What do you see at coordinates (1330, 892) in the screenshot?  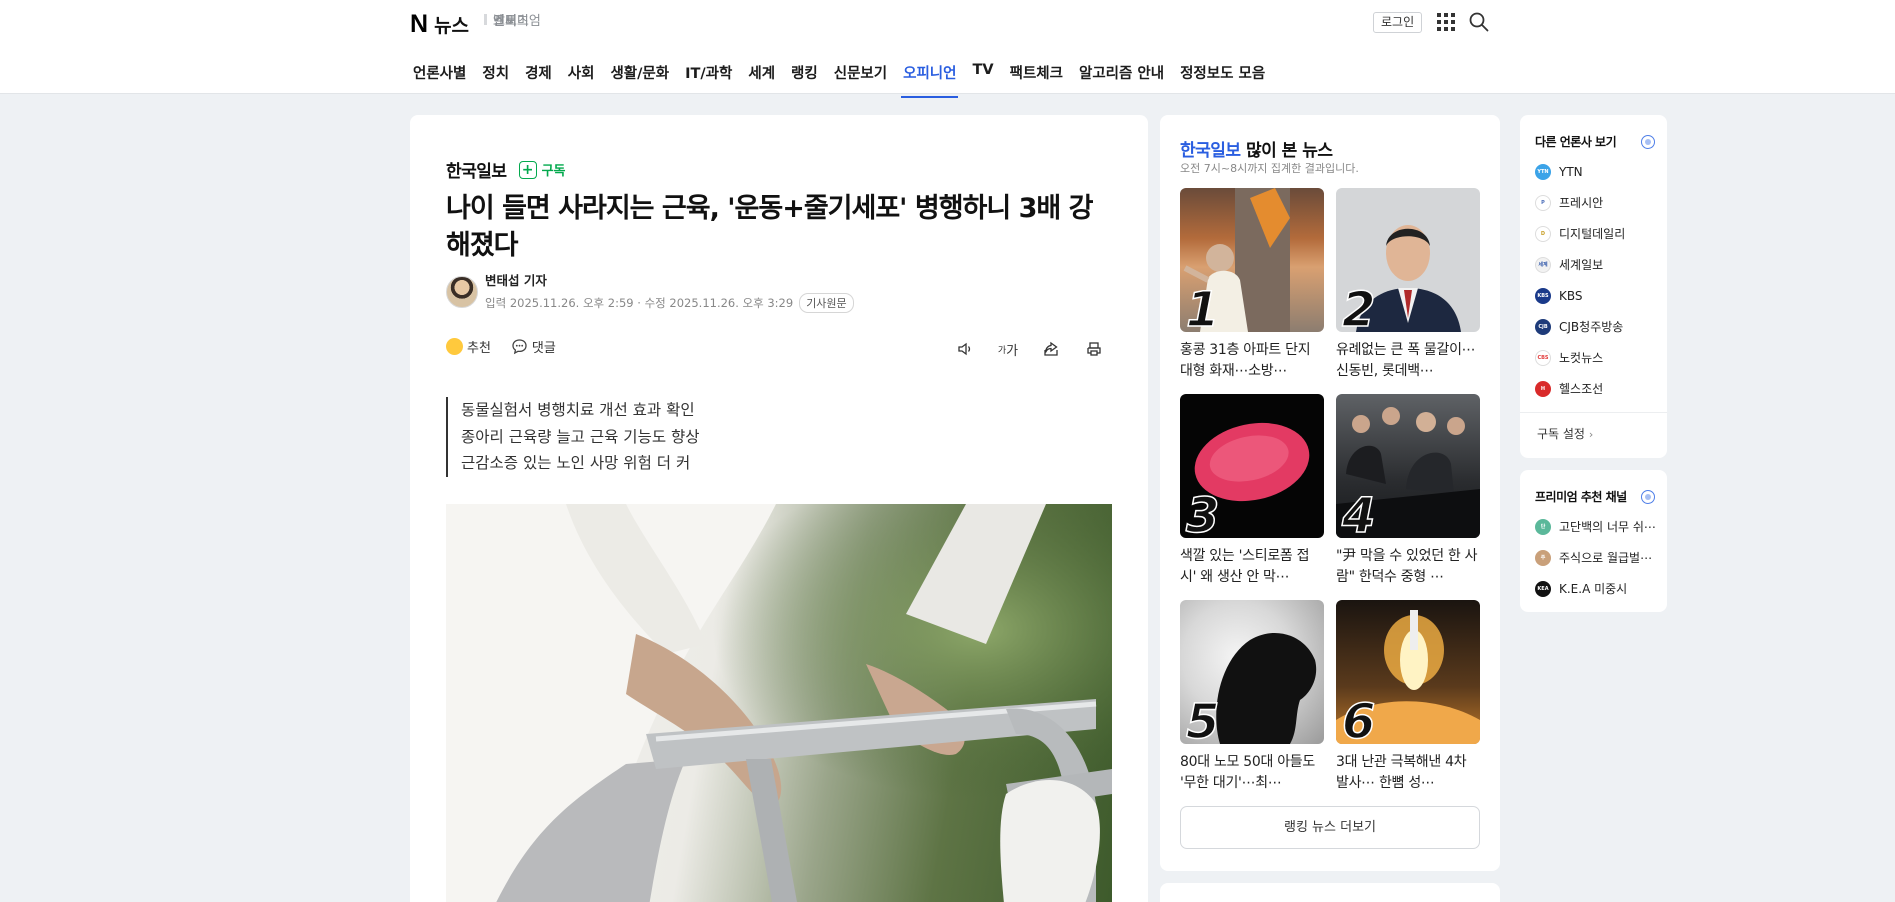 I see `next-card` at bounding box center [1330, 892].